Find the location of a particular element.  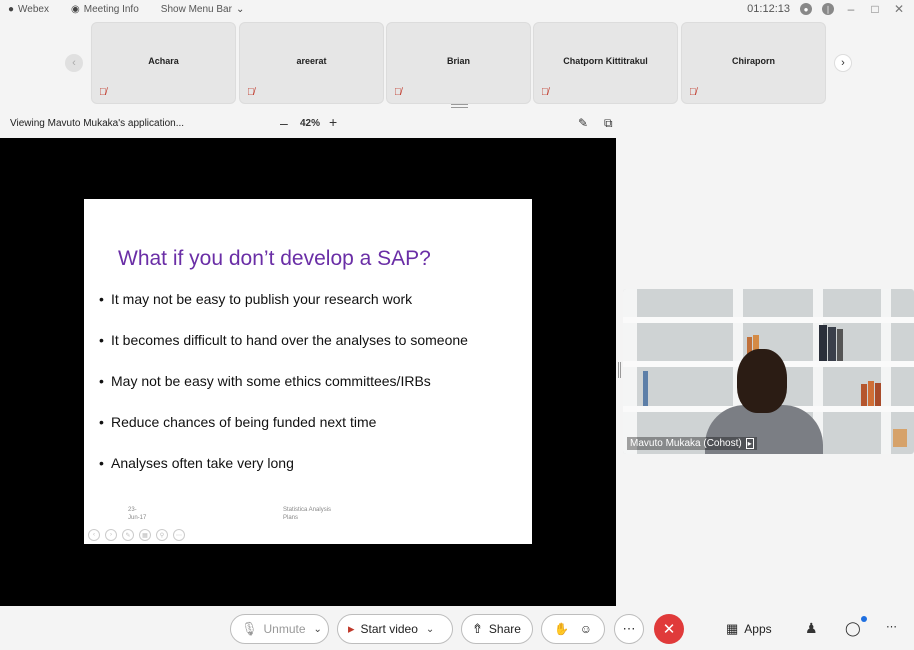

unmute-button: 🎙 Unmute ⌄ is located at coordinates (279, 629).